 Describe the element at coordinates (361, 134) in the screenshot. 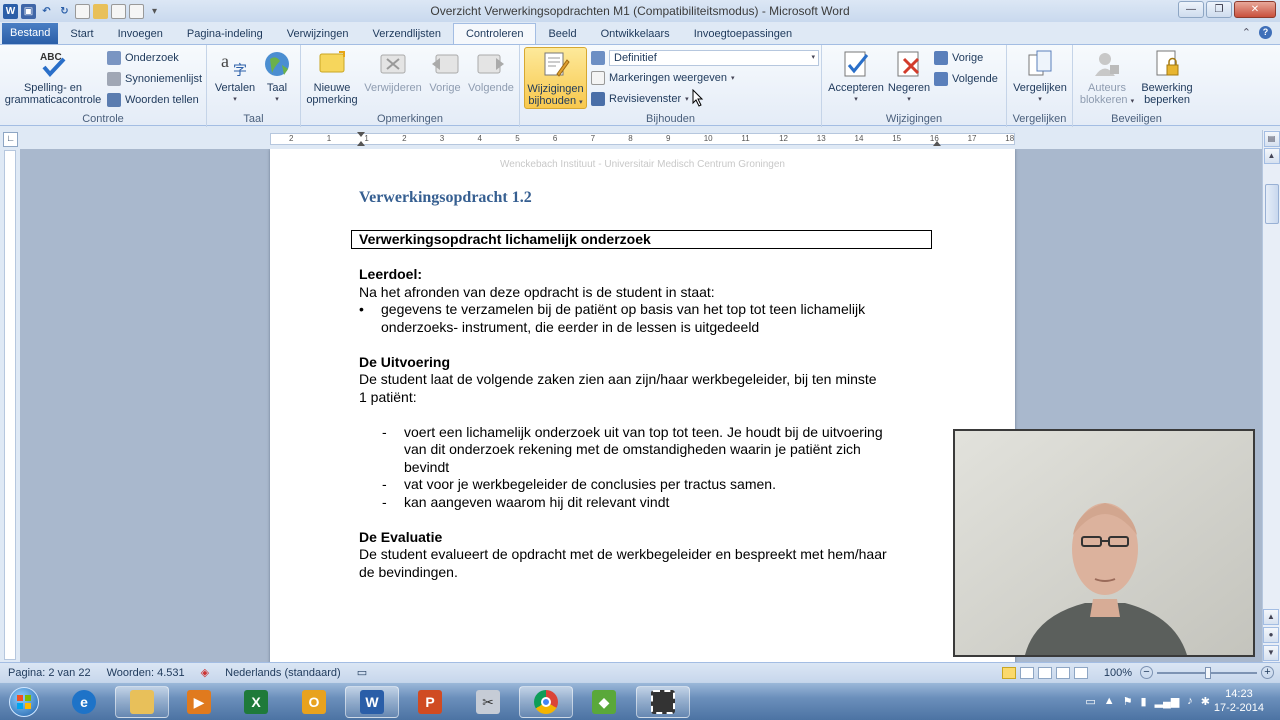

I see `first-line-indent-marker` at that location.